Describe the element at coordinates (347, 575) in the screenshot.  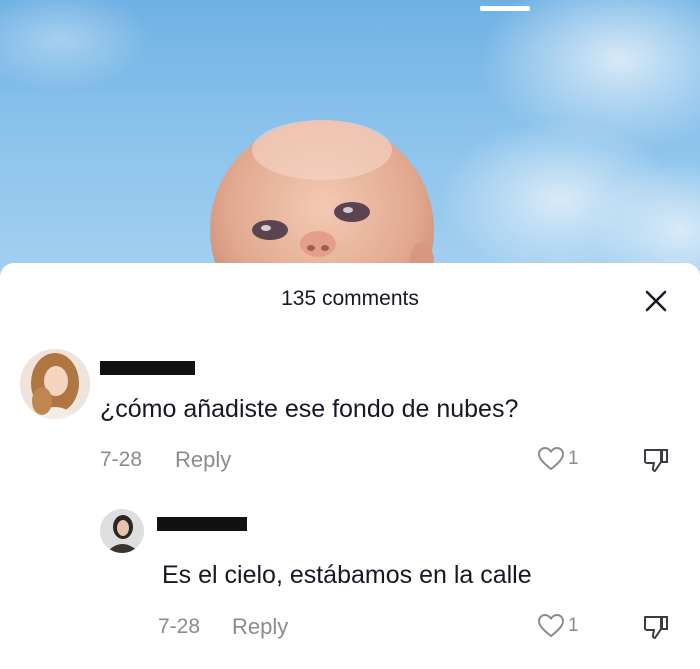
I see `comment-text: Es el cielo, estábamos en la calle` at that location.